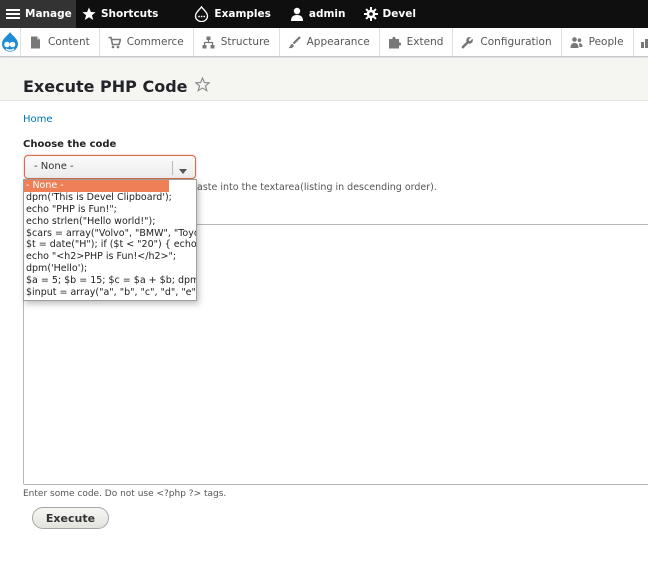 Image resolution: width=648 pixels, height=567 pixels. I want to click on user-tab: admin, so click(318, 14).